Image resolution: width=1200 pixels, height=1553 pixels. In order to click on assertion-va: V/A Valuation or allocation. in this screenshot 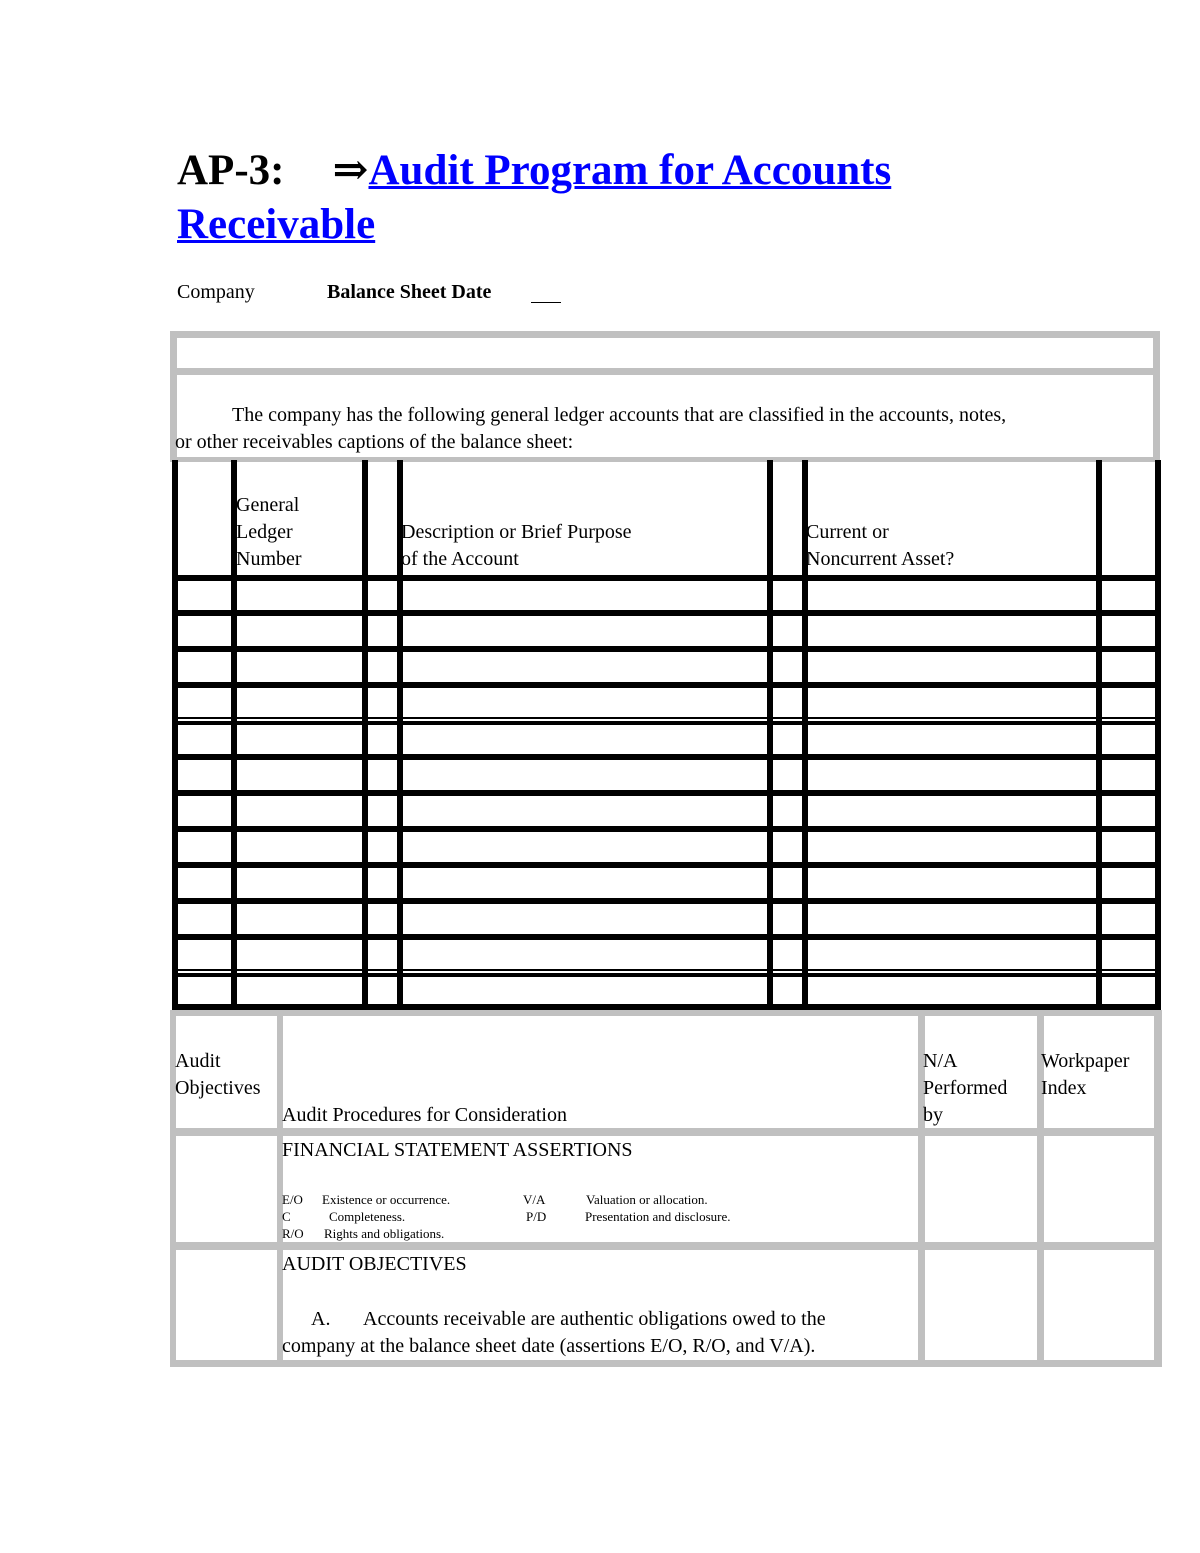, I will do `click(615, 1199)`.